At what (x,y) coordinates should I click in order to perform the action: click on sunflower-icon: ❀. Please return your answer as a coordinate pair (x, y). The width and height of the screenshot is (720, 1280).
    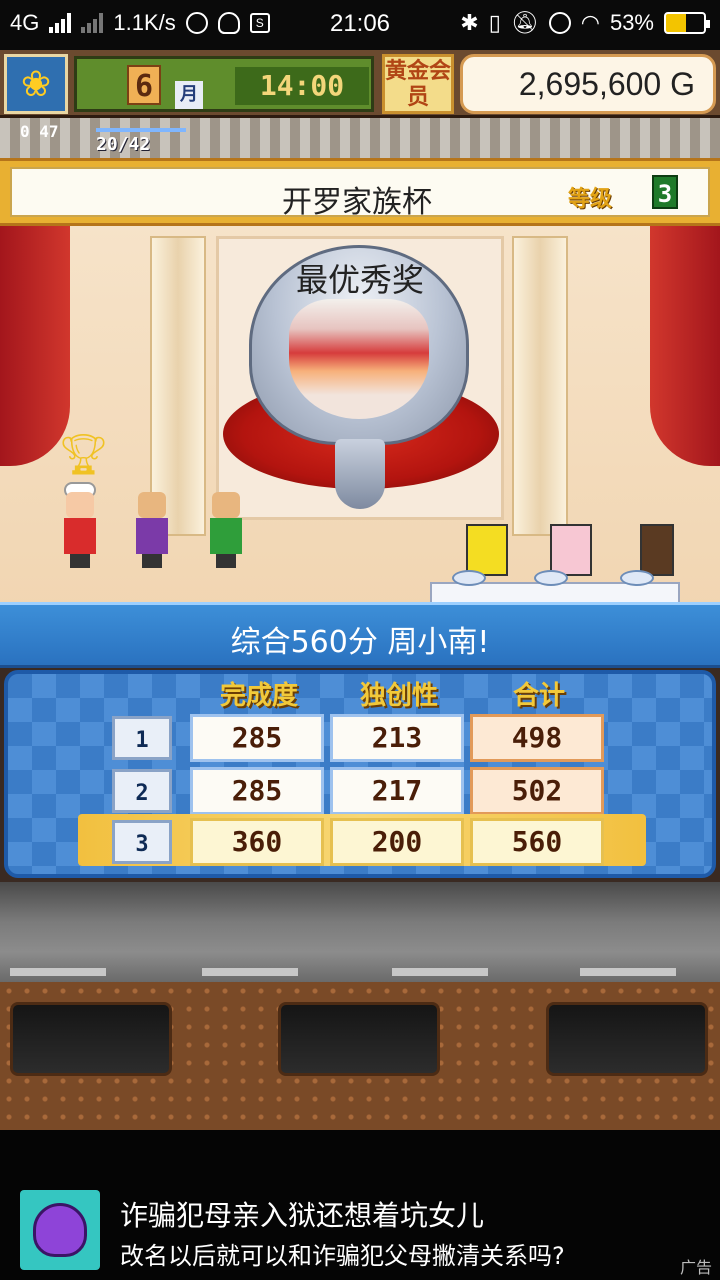
    Looking at the image, I should click on (36, 84).